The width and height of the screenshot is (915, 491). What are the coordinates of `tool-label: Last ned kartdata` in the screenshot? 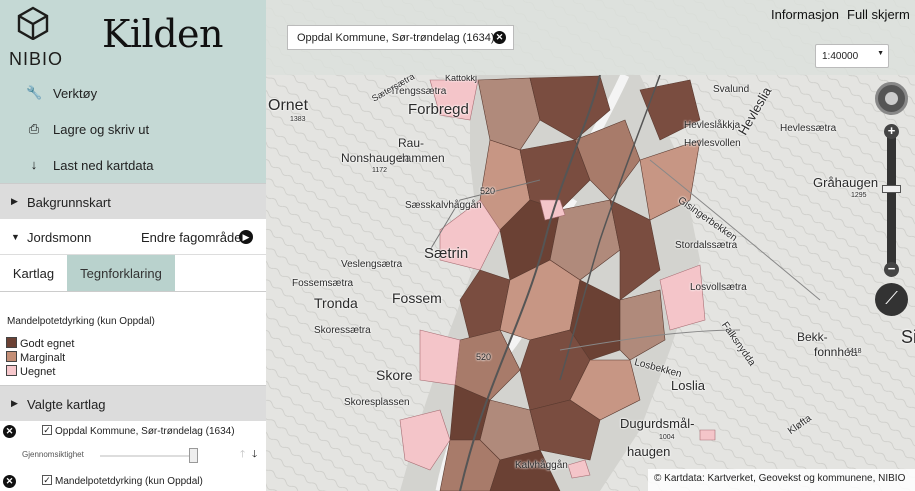 It's located at (103, 165).